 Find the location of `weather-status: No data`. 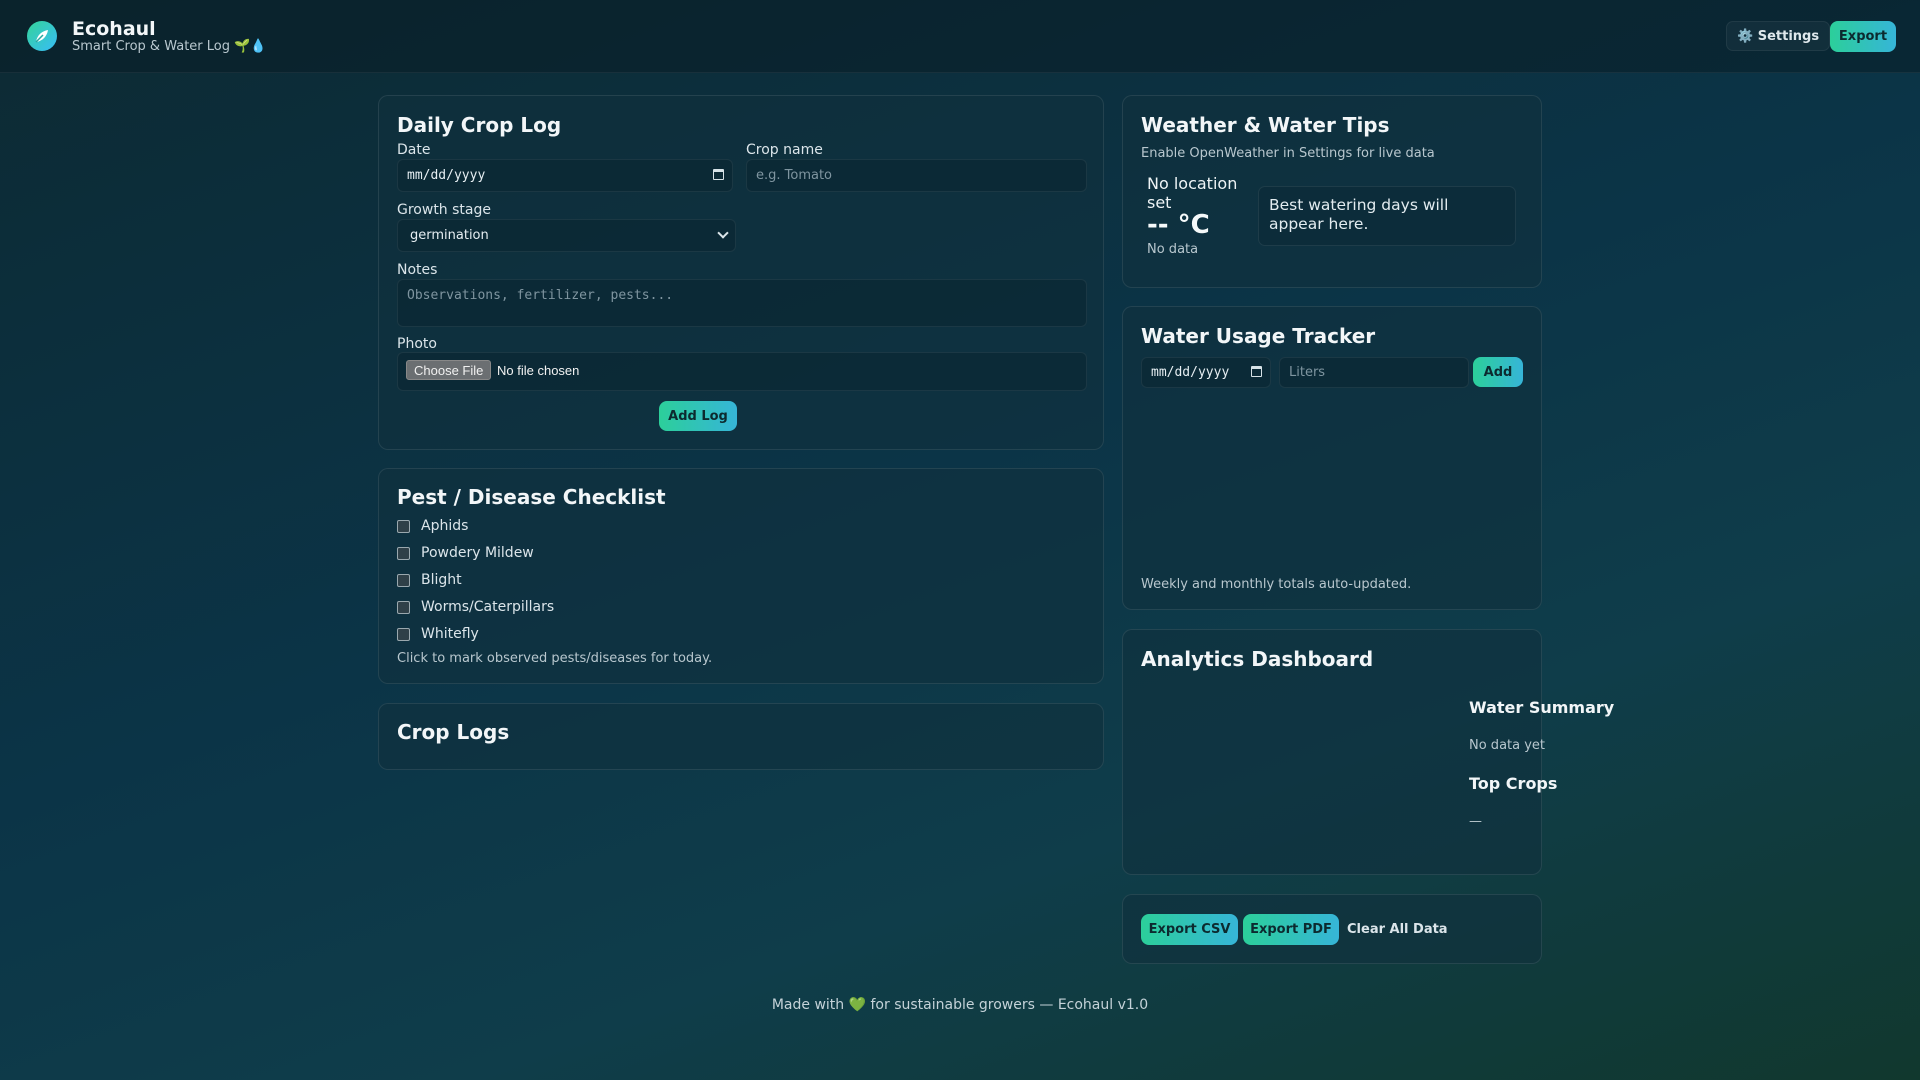

weather-status: No data is located at coordinates (1173, 249).